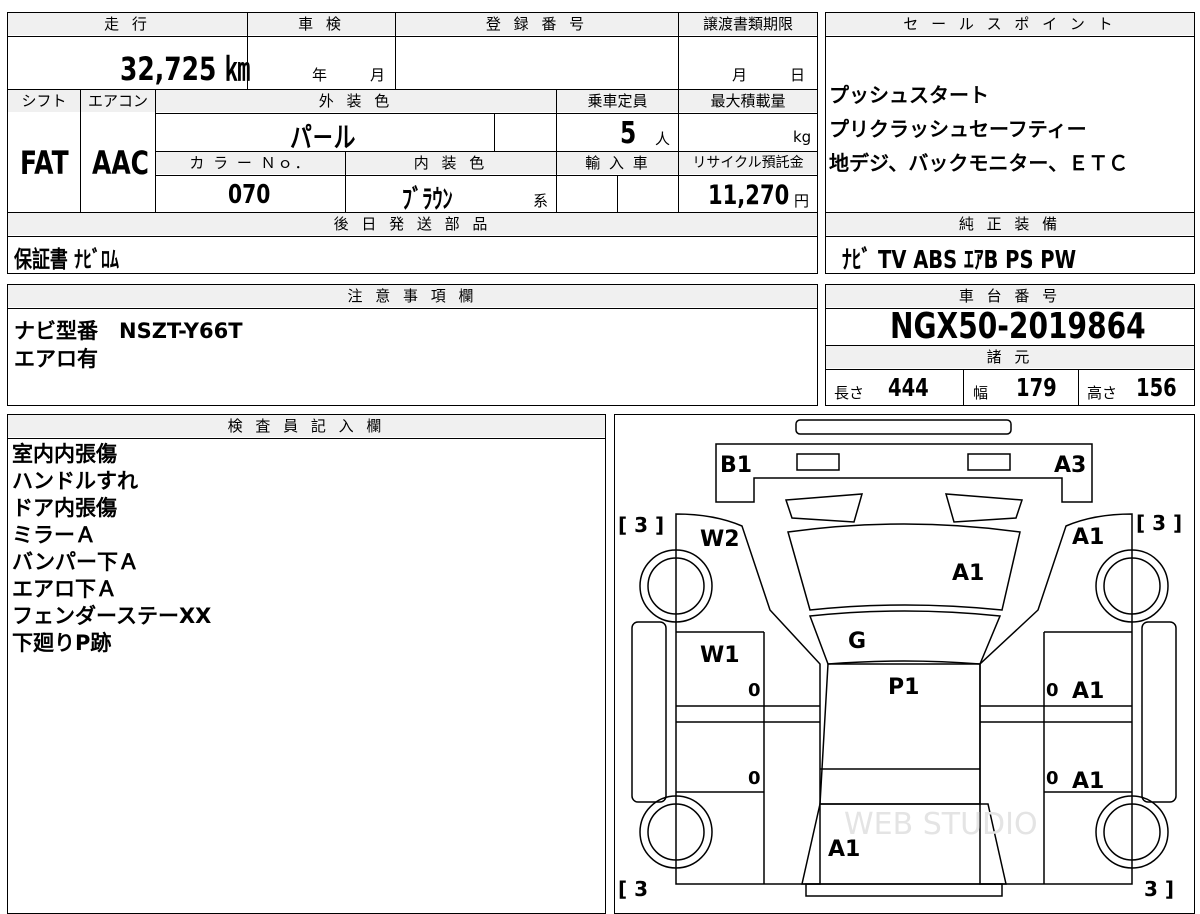 The width and height of the screenshot is (1200, 914). Describe the element at coordinates (320, 75) in the screenshot. I see `inspection-year: 年` at that location.